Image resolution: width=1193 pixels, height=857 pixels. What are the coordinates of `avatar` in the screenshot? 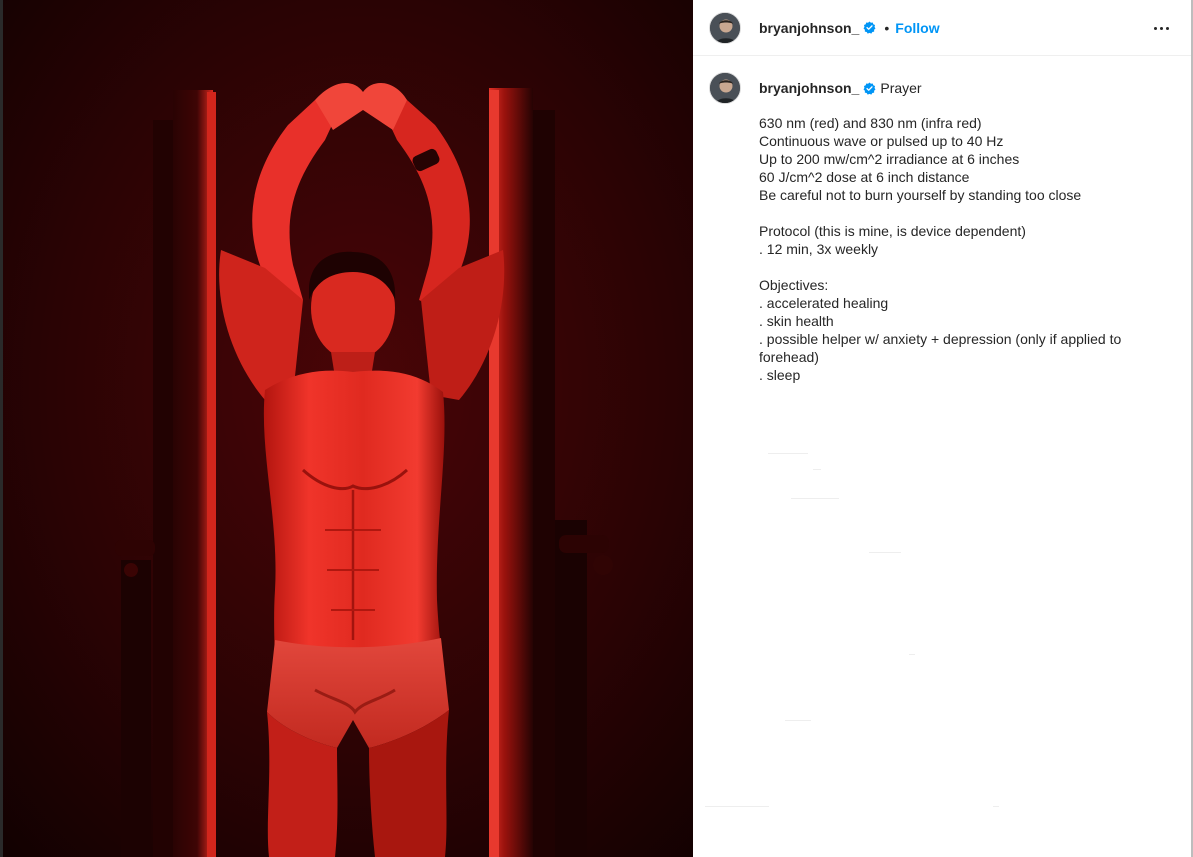 It's located at (725, 27).